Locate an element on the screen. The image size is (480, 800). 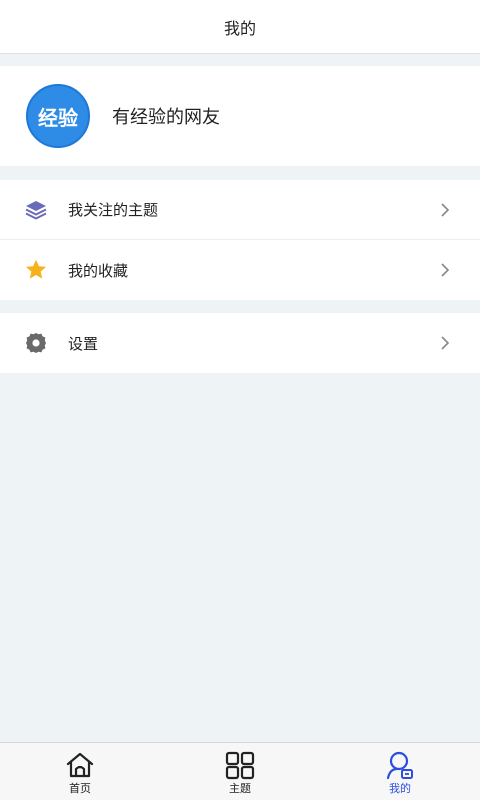
profile-card: 经验 有经验的网友 is located at coordinates (240, 116).